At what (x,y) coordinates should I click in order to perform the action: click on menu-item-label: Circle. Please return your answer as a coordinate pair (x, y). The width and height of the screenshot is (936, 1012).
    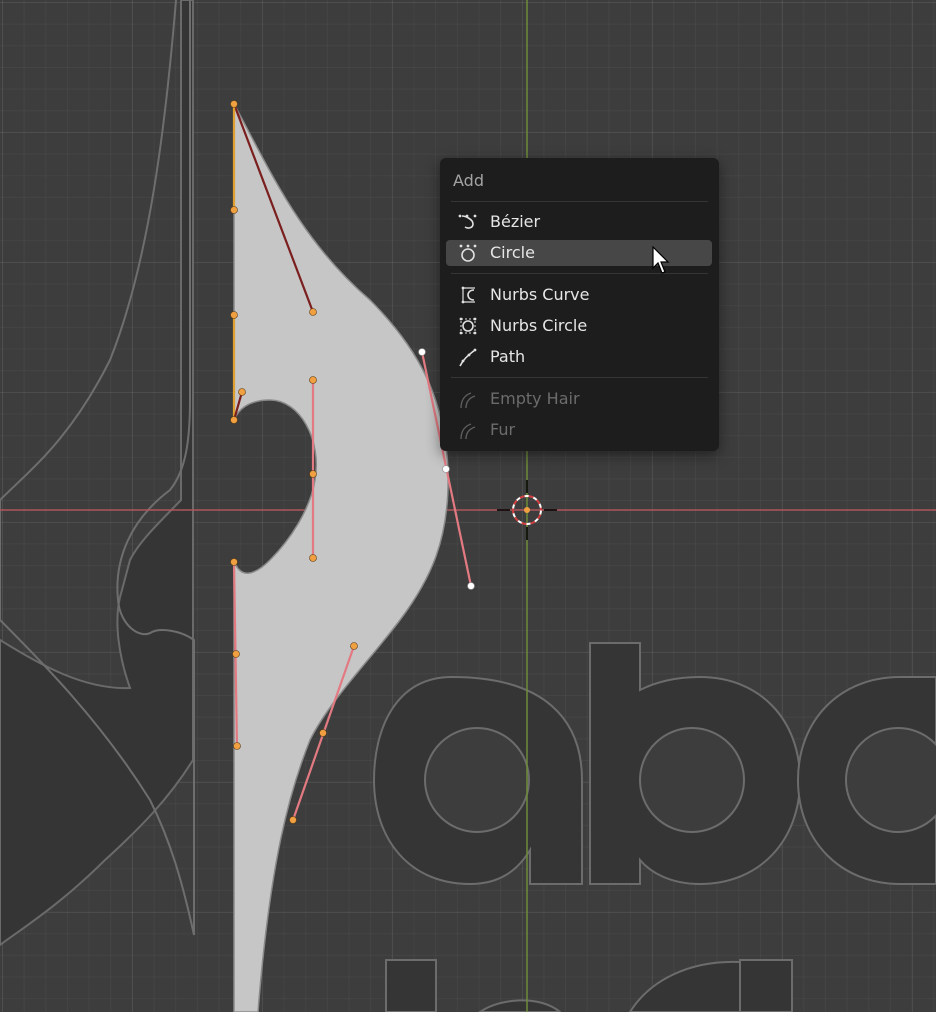
    Looking at the image, I should click on (512, 252).